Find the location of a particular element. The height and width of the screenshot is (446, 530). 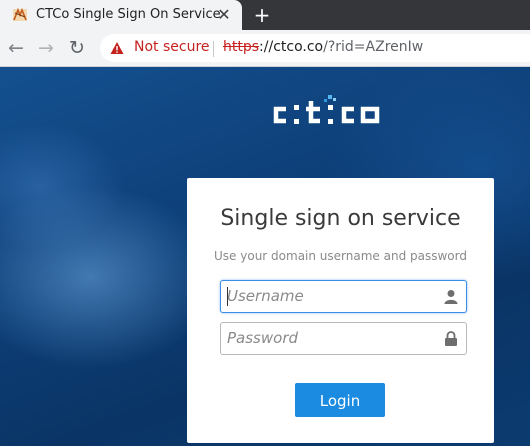

url-text: https://ctco.co/?rid=AZrenIw is located at coordinates (323, 47).